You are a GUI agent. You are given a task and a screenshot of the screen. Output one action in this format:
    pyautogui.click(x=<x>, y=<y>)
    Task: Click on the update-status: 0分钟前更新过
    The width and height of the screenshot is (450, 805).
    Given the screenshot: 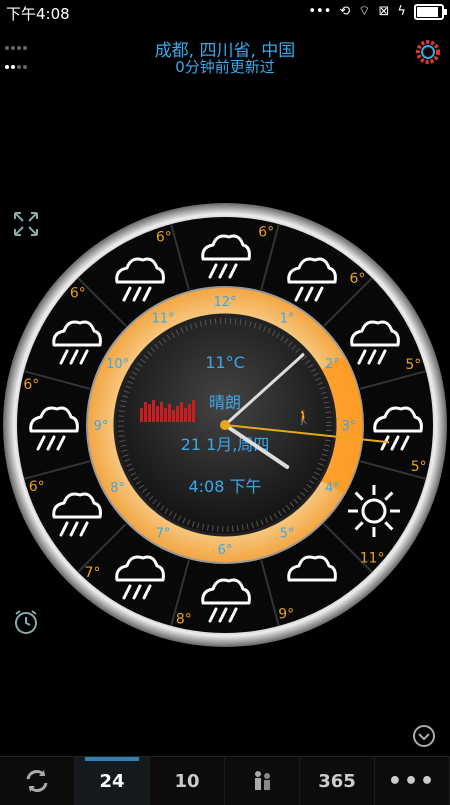 What is the action you would take?
    pyautogui.click(x=225, y=67)
    